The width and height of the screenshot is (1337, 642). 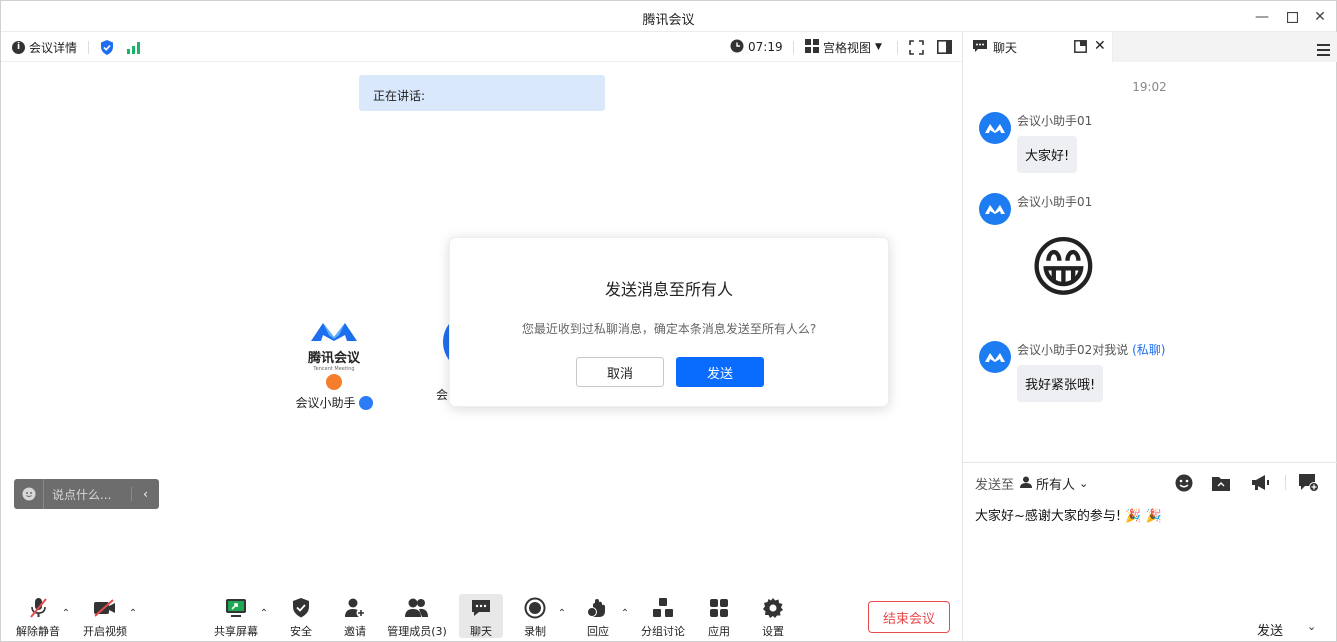 I want to click on menu-icon, so click(x=1323, y=50).